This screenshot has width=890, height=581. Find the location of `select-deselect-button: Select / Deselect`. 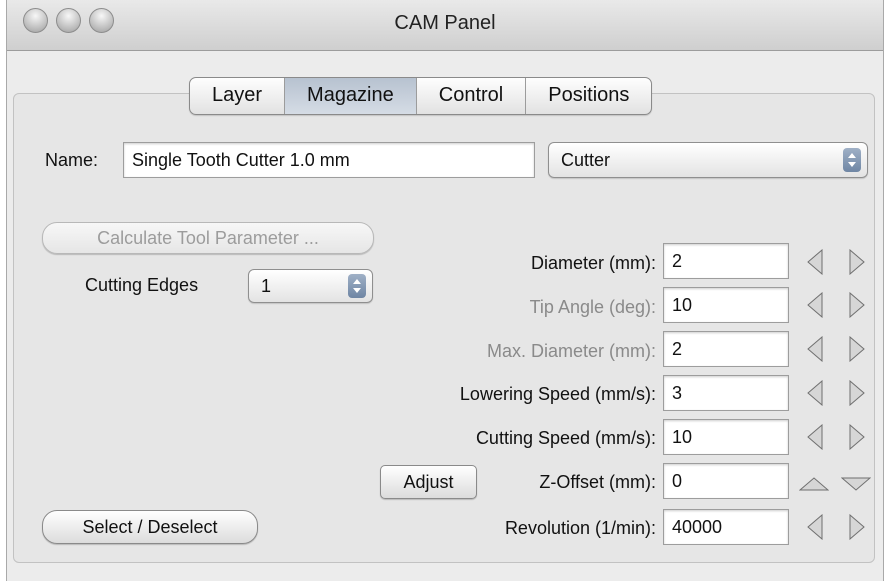

select-deselect-button: Select / Deselect is located at coordinates (150, 527).